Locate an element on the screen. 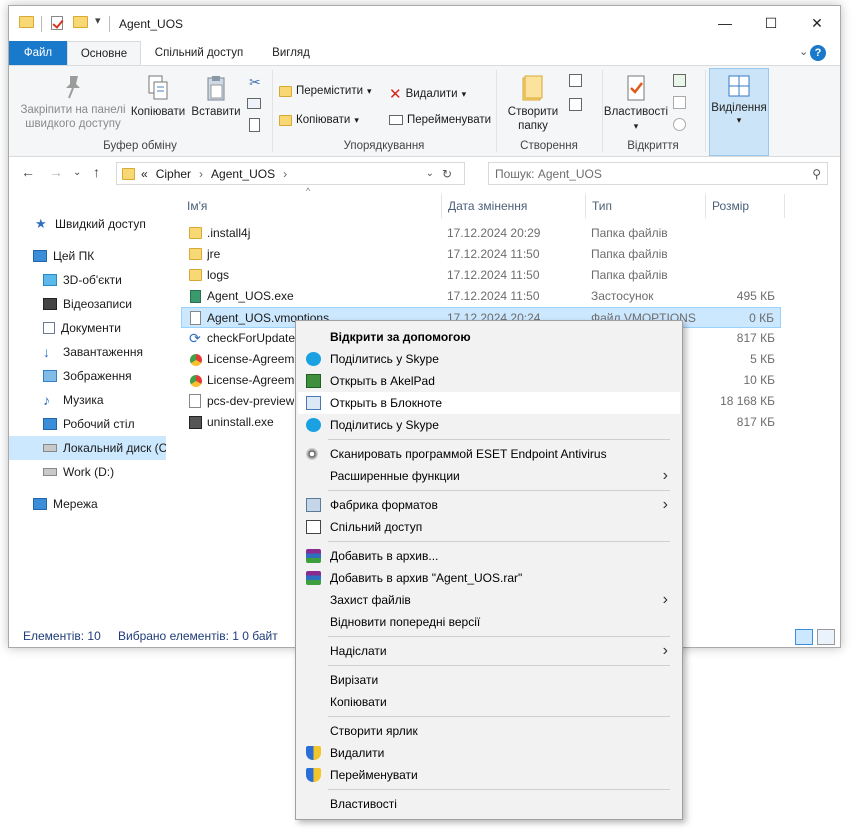 The height and width of the screenshot is (833, 857). customize-toolbar-chevron-icon: ▾ is located at coordinates (98, 20).